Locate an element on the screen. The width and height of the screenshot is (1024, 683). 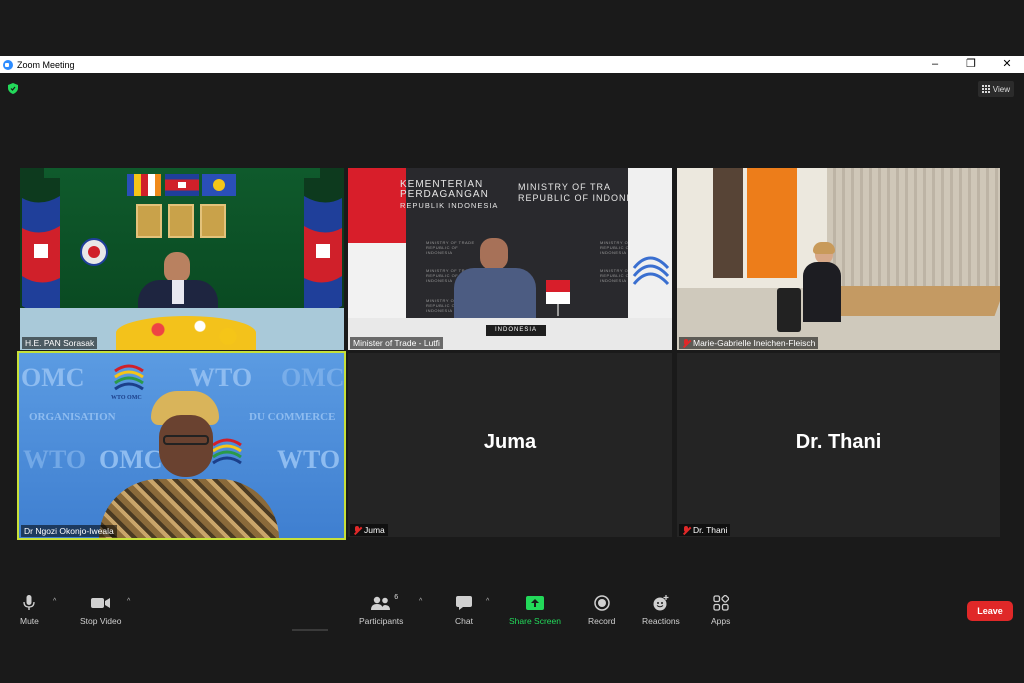
leave-button: Leave is located at coordinates (990, 611).